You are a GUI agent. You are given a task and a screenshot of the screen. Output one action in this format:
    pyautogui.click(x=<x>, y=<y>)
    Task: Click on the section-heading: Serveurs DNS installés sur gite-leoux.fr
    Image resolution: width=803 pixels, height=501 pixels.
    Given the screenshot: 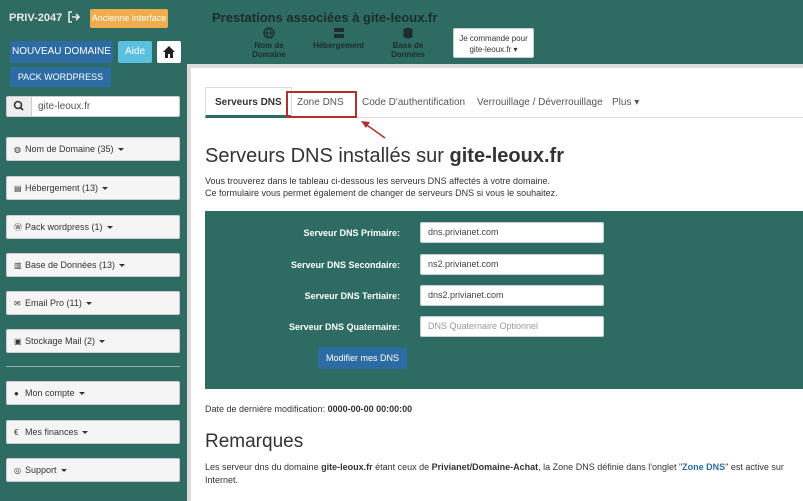 What is the action you would take?
    pyautogui.click(x=384, y=156)
    